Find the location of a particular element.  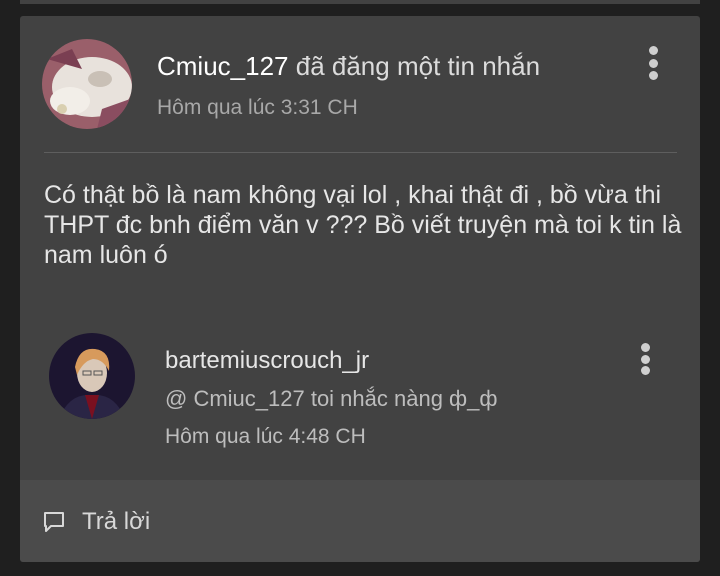

more-vertical-icon is located at coordinates (653, 63).